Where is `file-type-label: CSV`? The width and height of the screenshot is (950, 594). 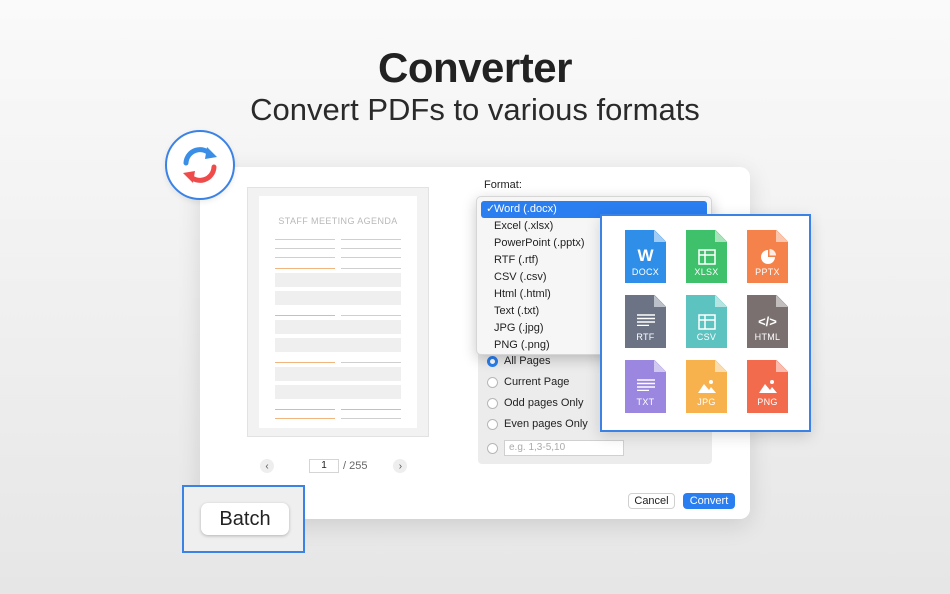
file-type-label: CSV is located at coordinates (706, 337).